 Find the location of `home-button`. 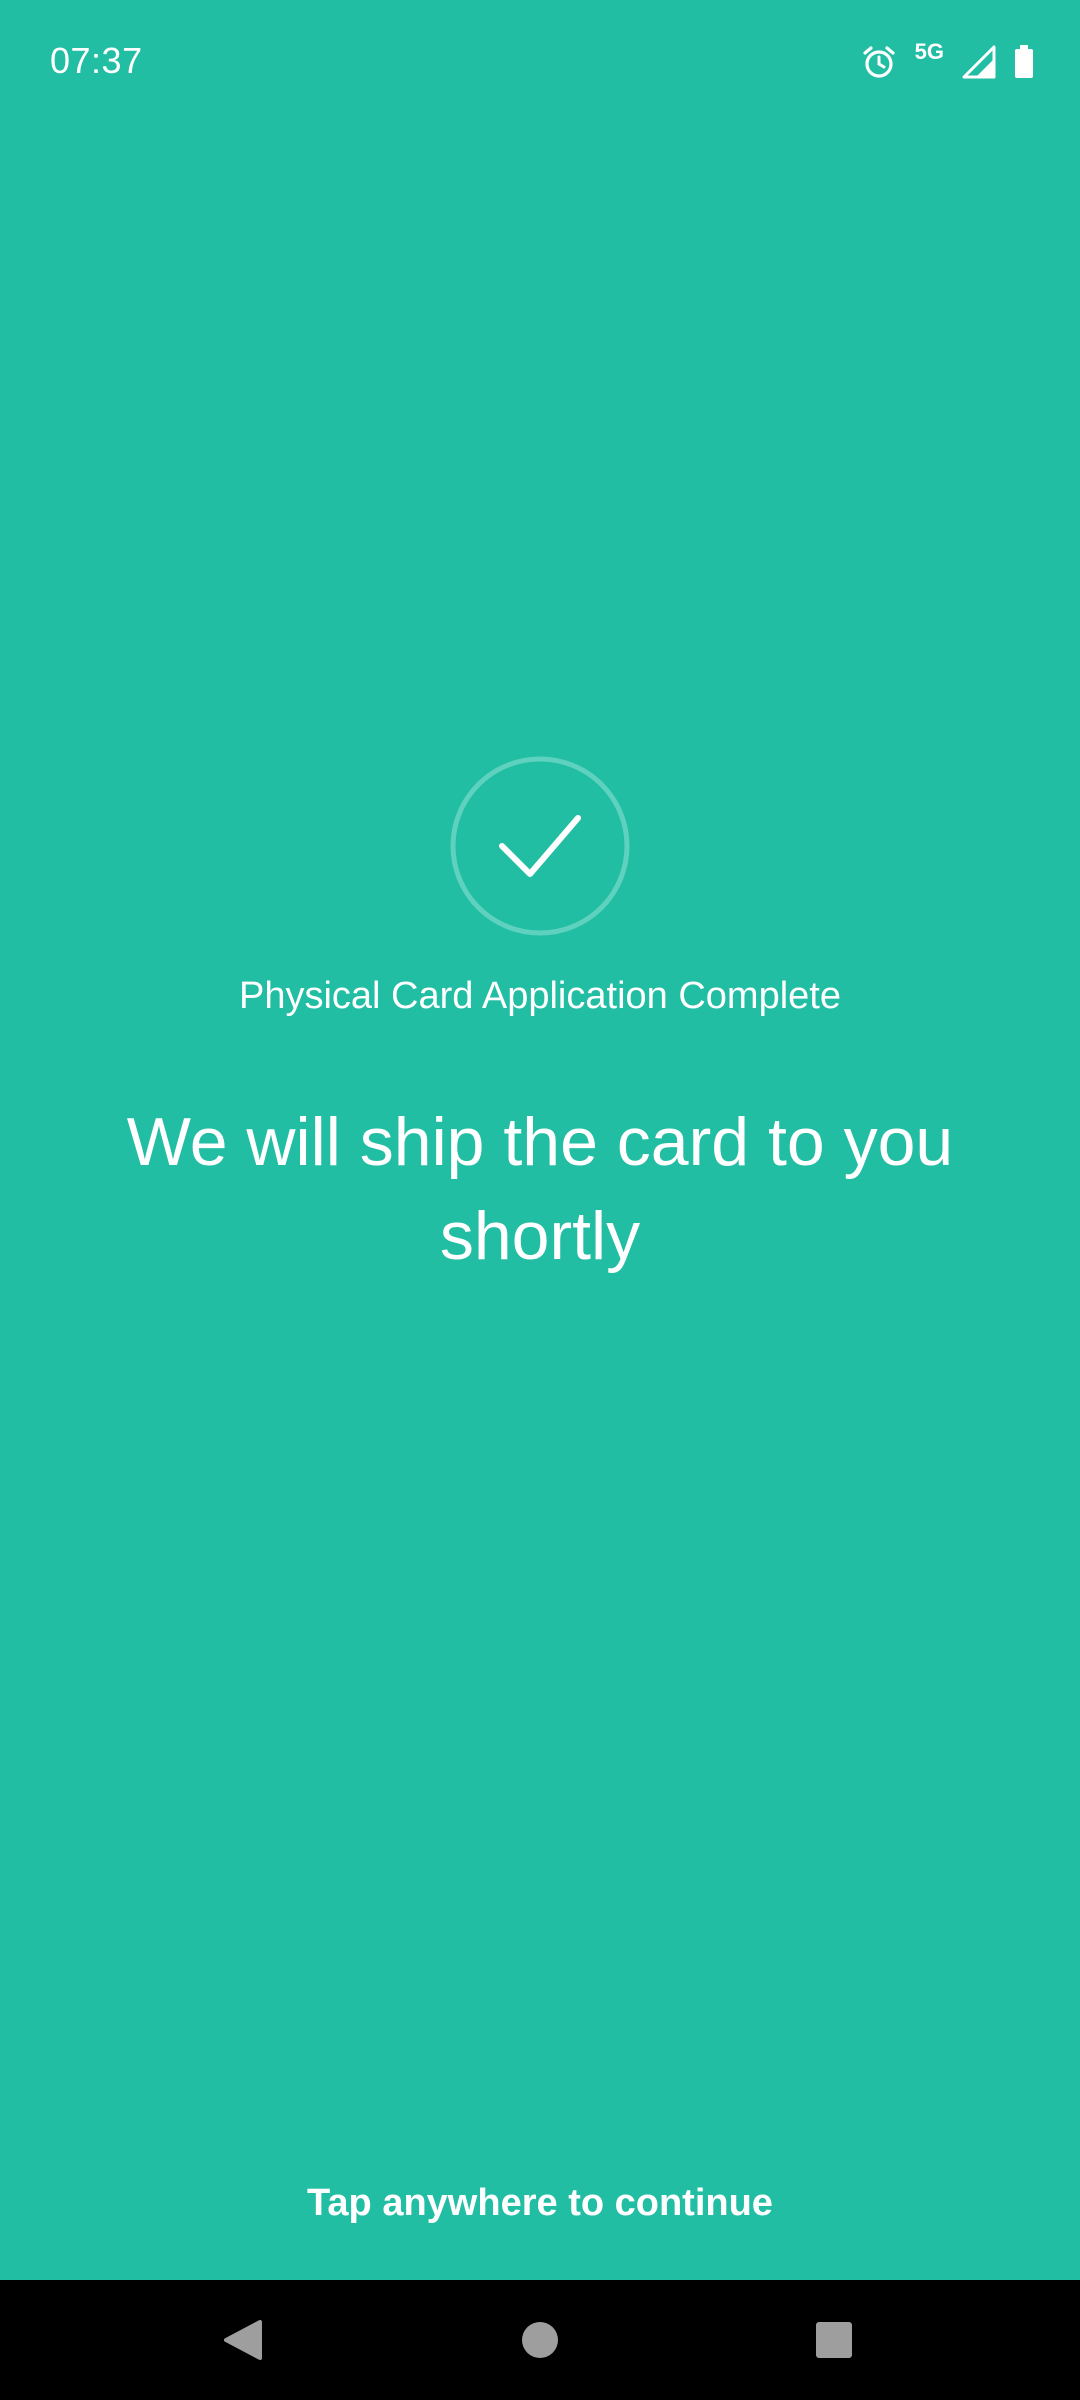

home-button is located at coordinates (540, 2340).